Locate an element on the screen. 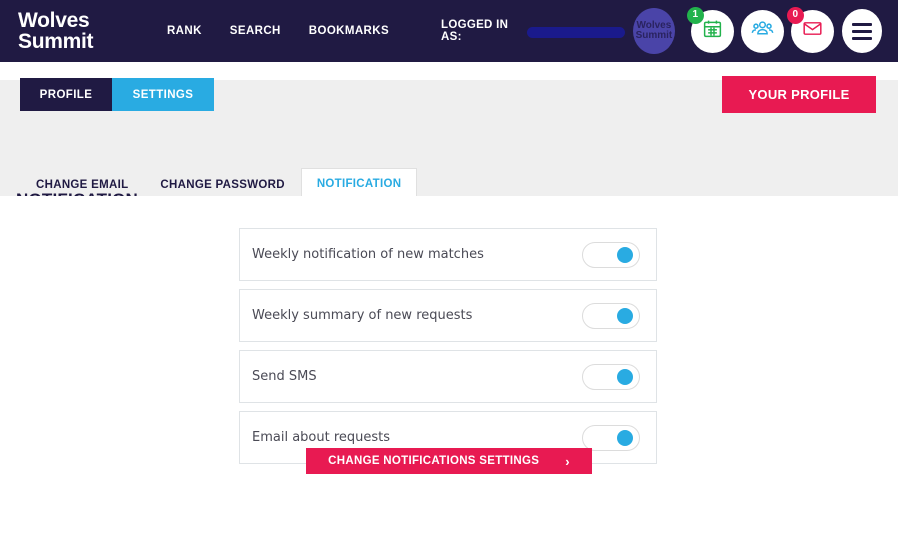 This screenshot has width=898, height=552. main-navigation: RANK SEARCH BOOKMARKS is located at coordinates (278, 31).